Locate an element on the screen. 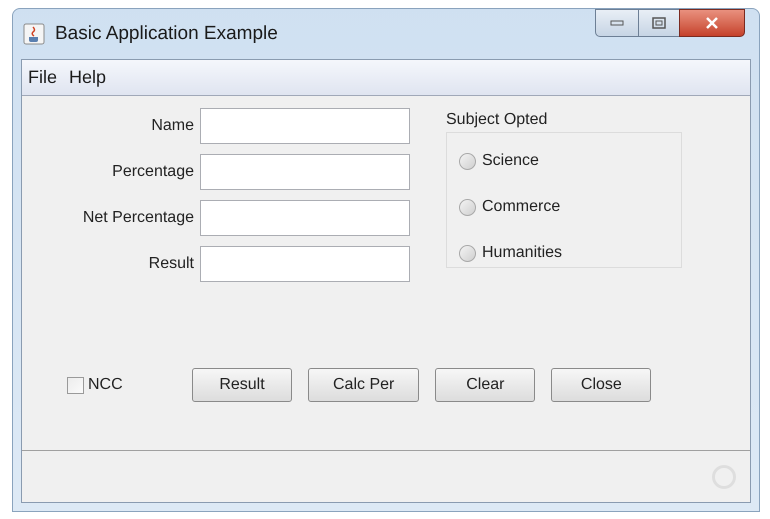  close-icon is located at coordinates (712, 23).